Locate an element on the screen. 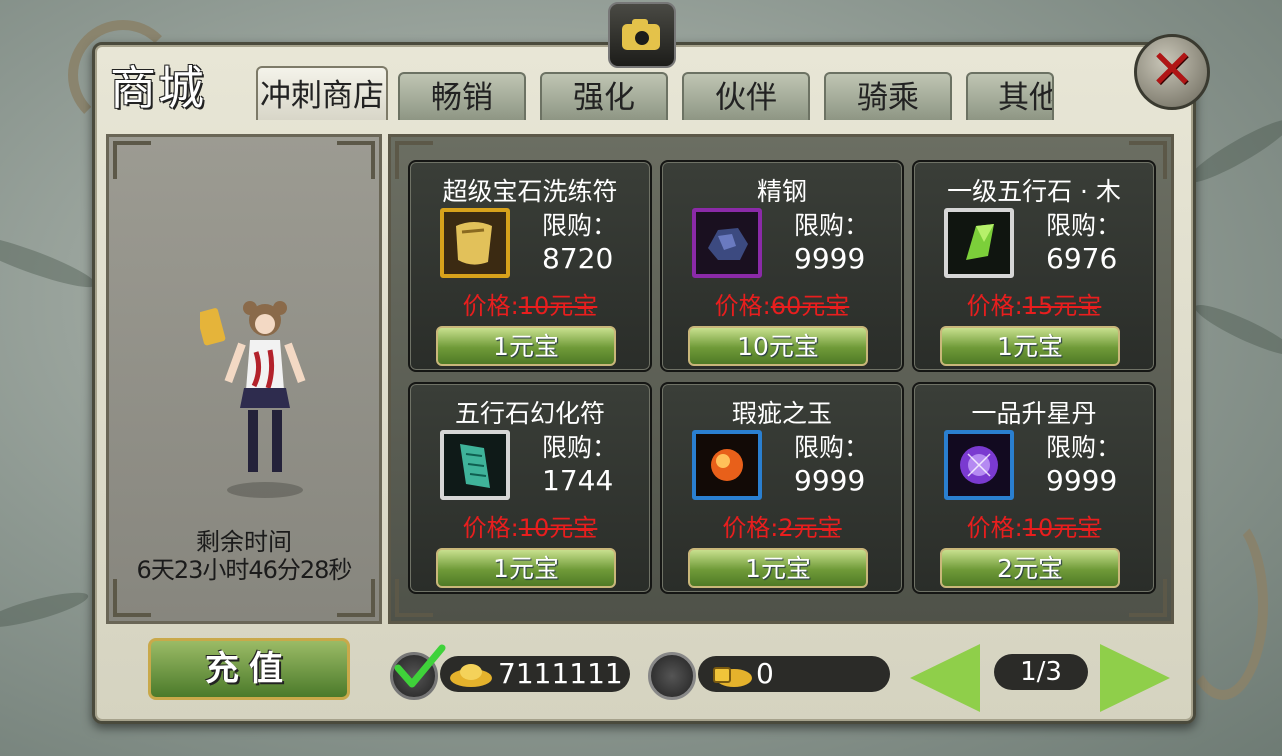  checkmark-icon is located at coordinates (420, 666).